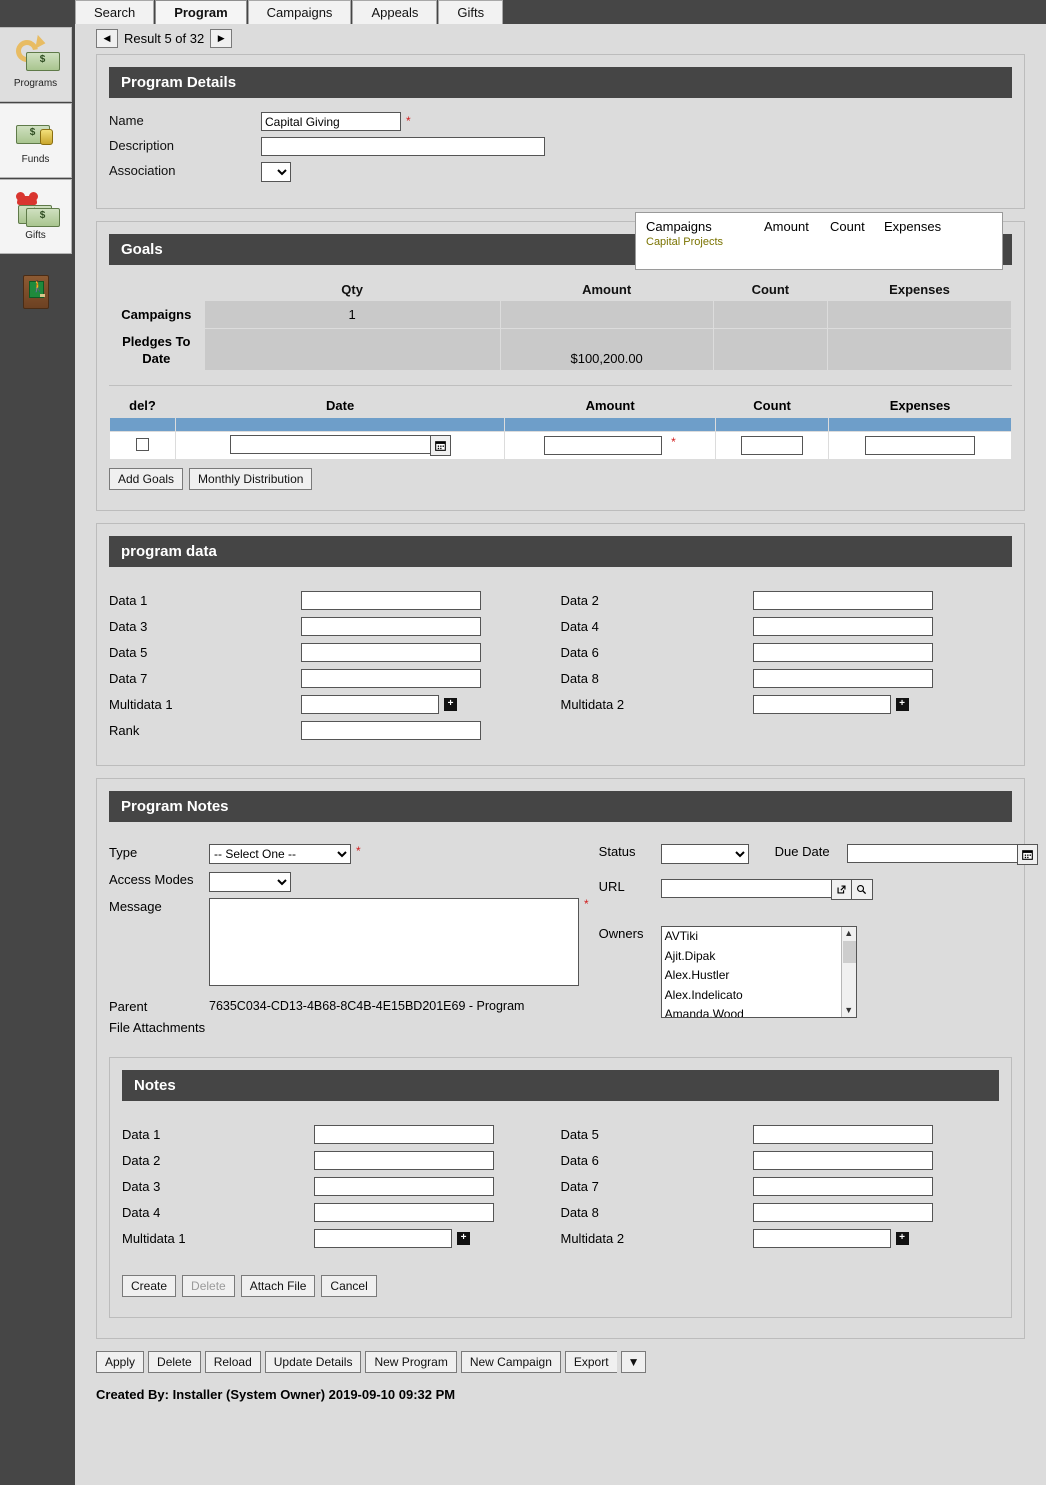  What do you see at coordinates (931, 853) in the screenshot?
I see `due-date-input` at bounding box center [931, 853].